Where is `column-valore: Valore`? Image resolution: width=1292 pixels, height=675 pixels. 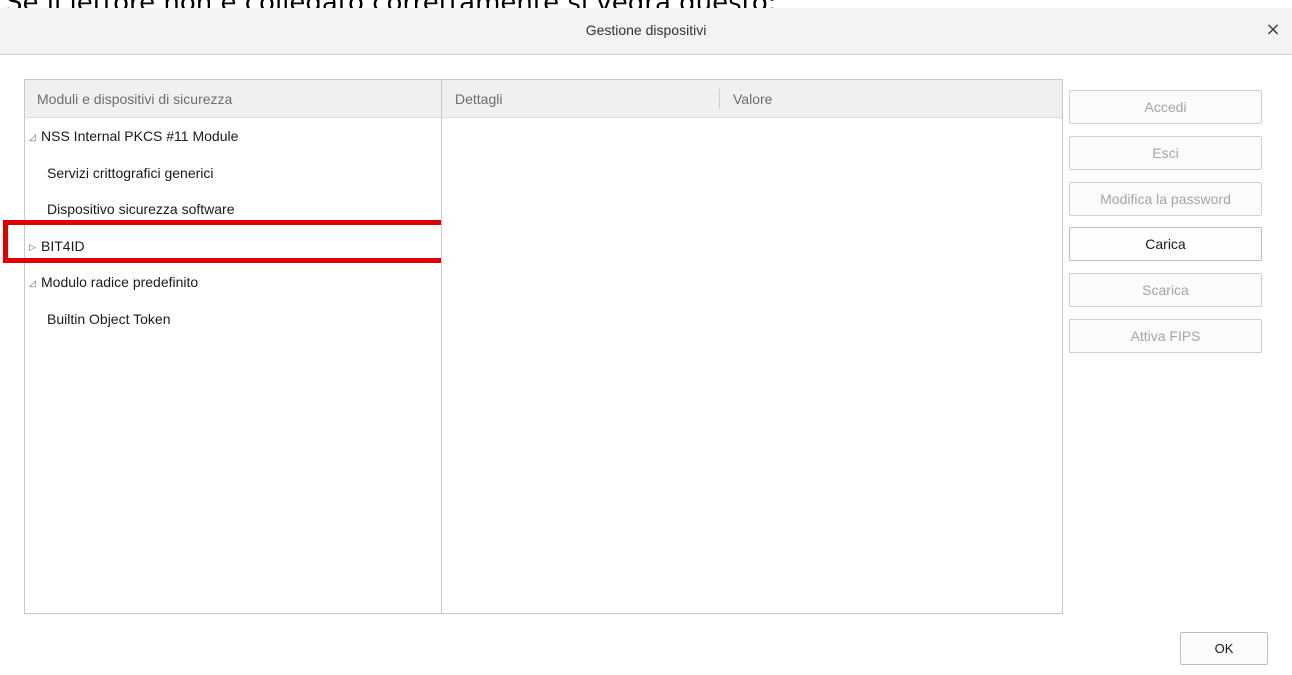
column-valore: Valore is located at coordinates (752, 99).